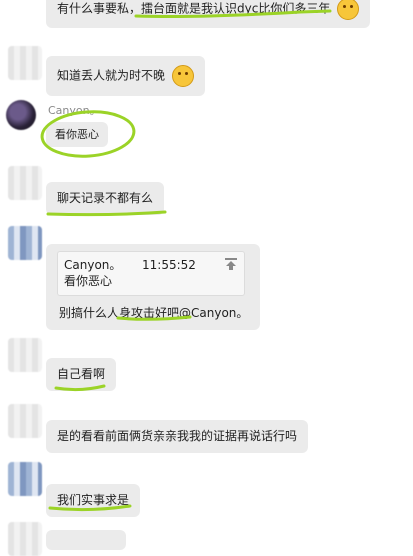 This screenshot has height=556, width=413. I want to click on arrow-up-icon, so click(231, 264).